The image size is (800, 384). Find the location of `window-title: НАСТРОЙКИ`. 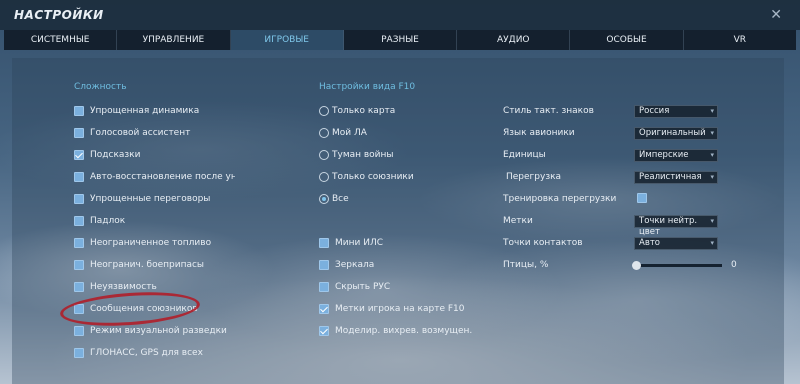

window-title: НАСТРОЙКИ is located at coordinates (59, 15).